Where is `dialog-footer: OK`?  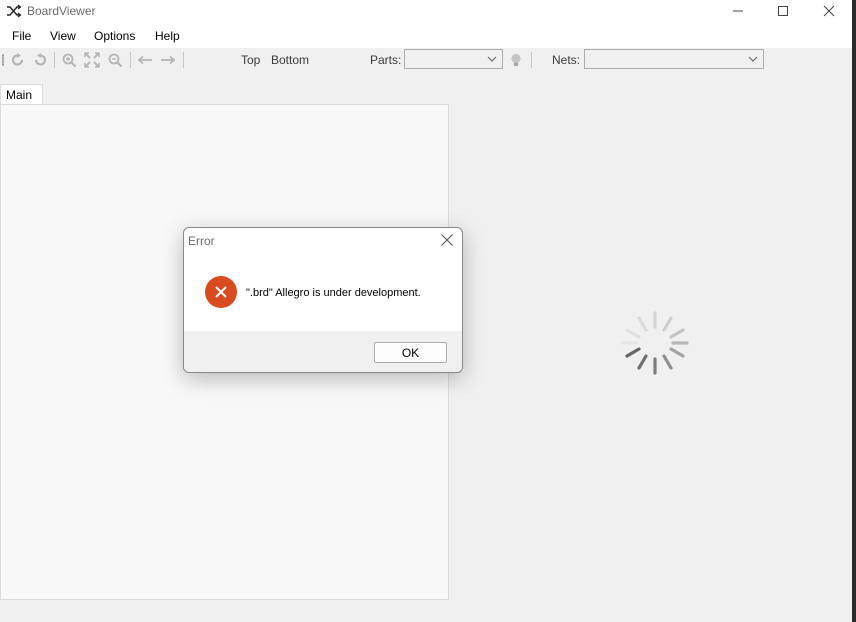
dialog-footer: OK is located at coordinates (323, 351).